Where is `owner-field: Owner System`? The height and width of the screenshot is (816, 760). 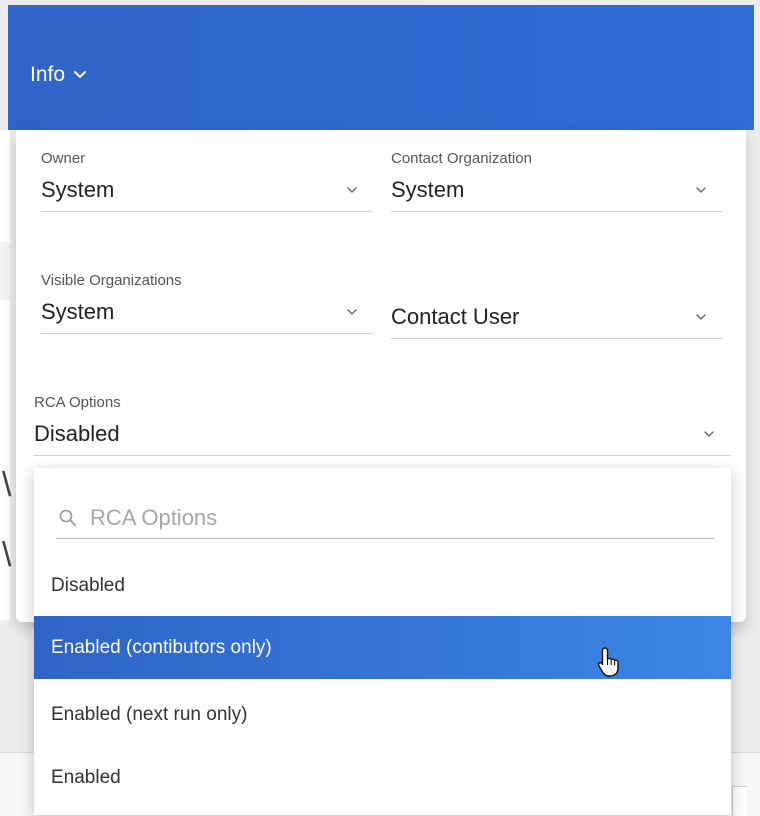
owner-field: Owner System is located at coordinates (207, 181).